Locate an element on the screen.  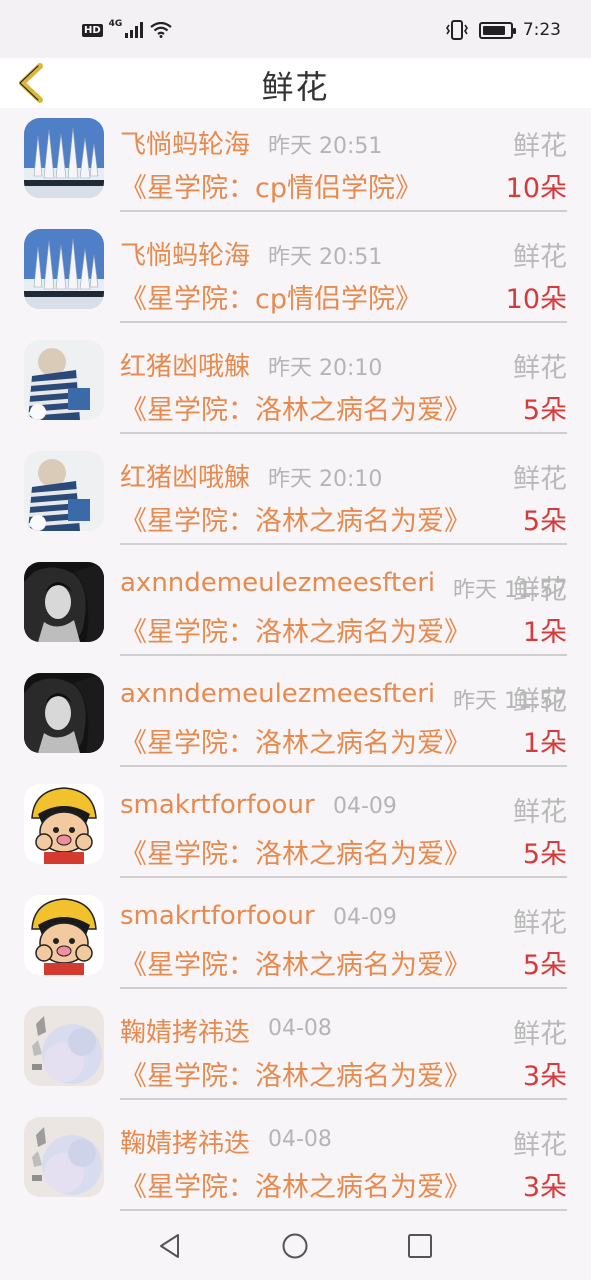
flower-quantity: 3朵 is located at coordinates (544, 1076).